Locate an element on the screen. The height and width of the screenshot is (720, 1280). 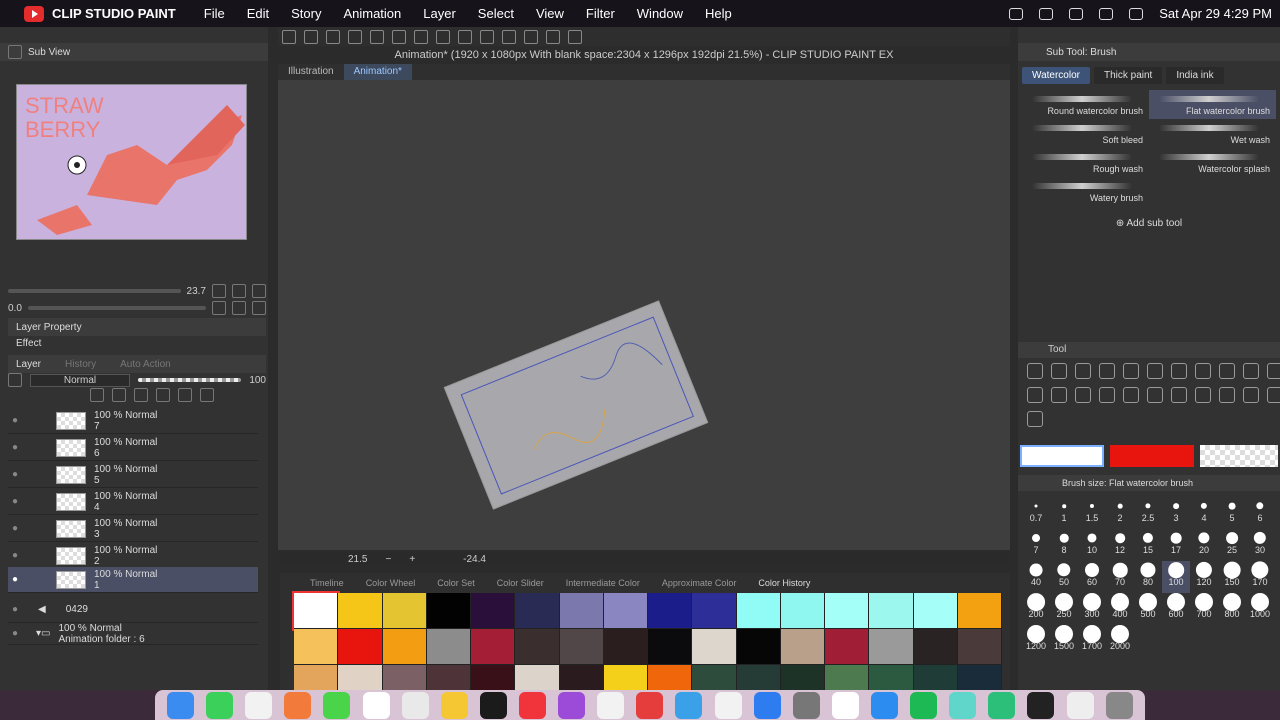
blend-mode-select: Normal is located at coordinates (80, 380).